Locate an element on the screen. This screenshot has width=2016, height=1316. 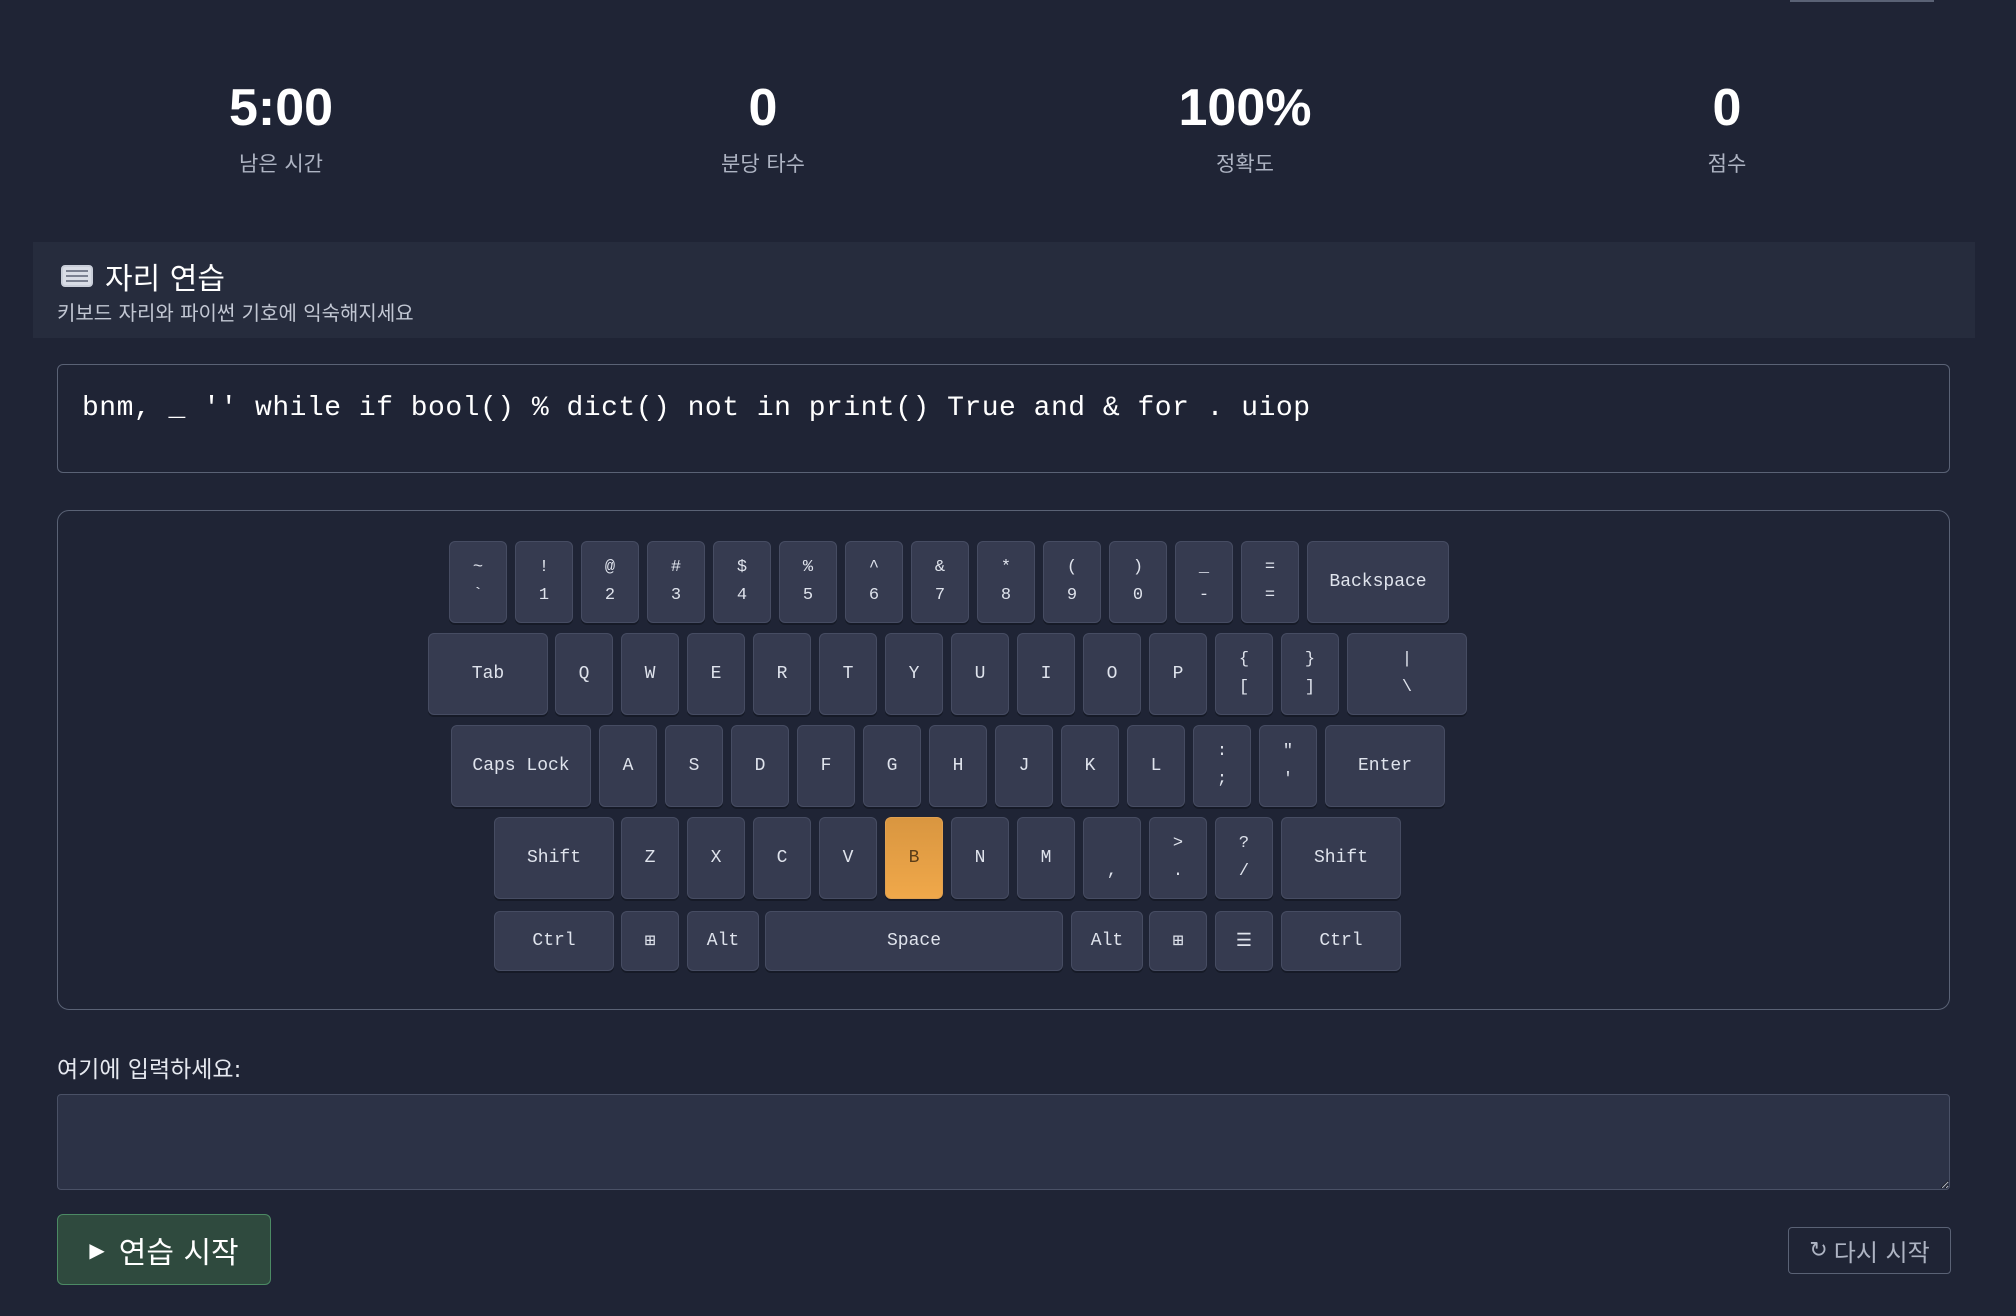
key-label: D is located at coordinates (760, 766).